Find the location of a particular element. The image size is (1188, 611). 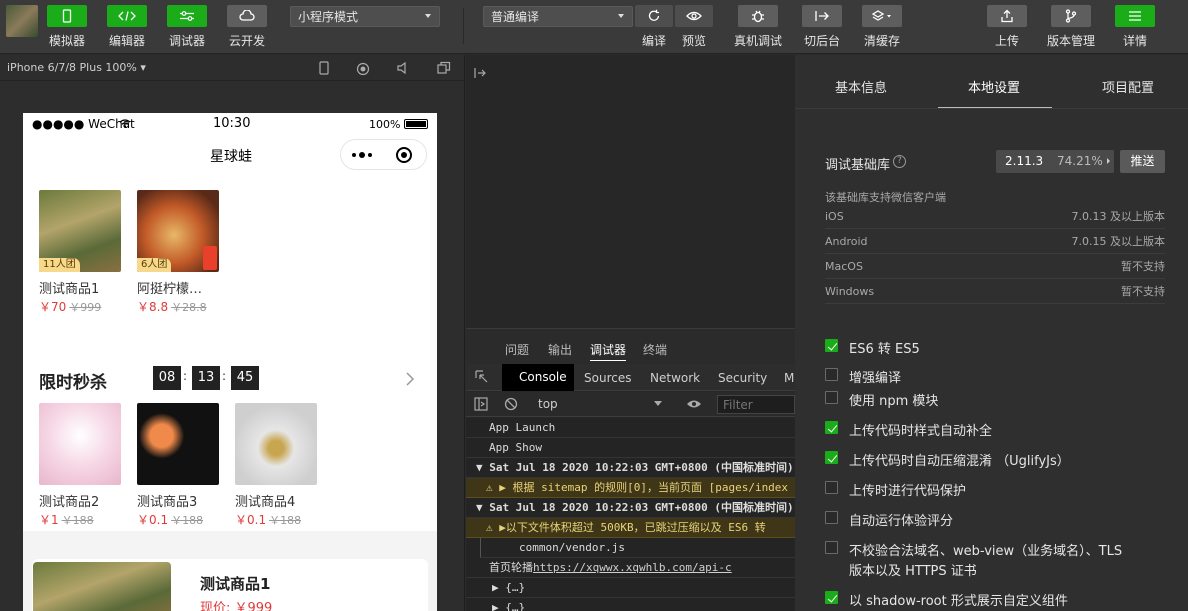

cloud-button is located at coordinates (247, 16).